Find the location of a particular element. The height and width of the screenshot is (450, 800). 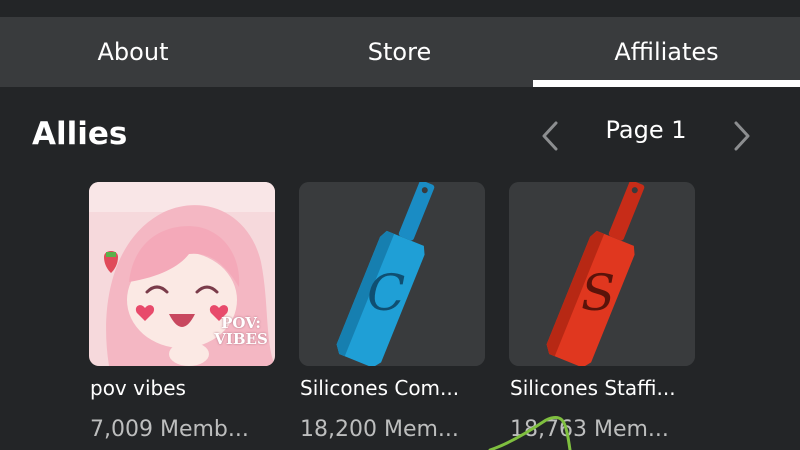

paddle-letter: S is located at coordinates (598, 293).